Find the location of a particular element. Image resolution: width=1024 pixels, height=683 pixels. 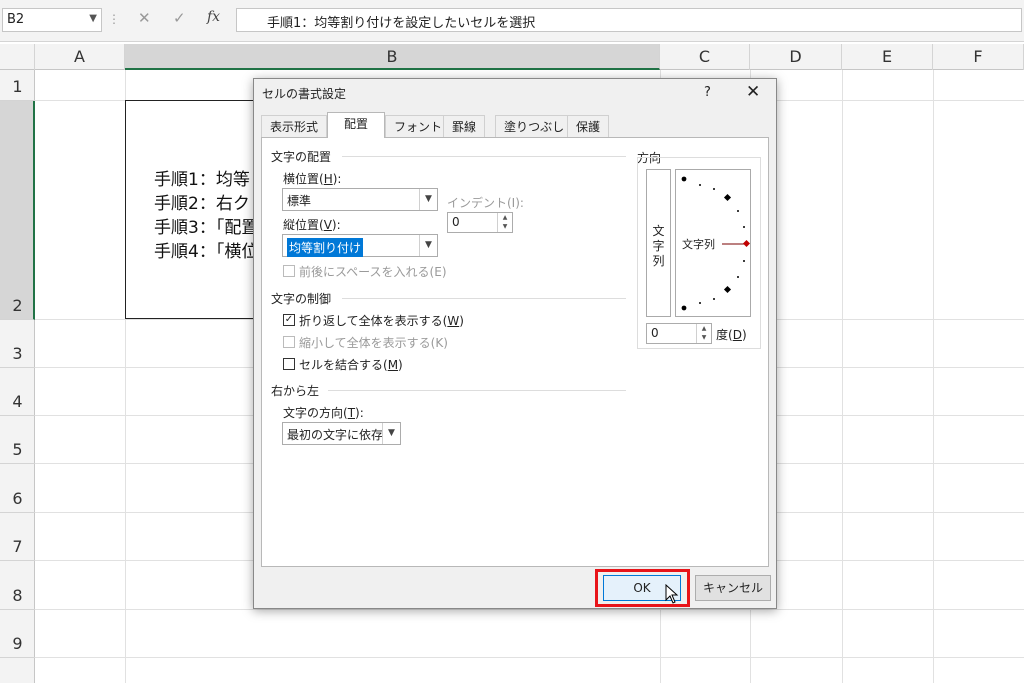

indent-label: インデント(I): is located at coordinates (485, 203).